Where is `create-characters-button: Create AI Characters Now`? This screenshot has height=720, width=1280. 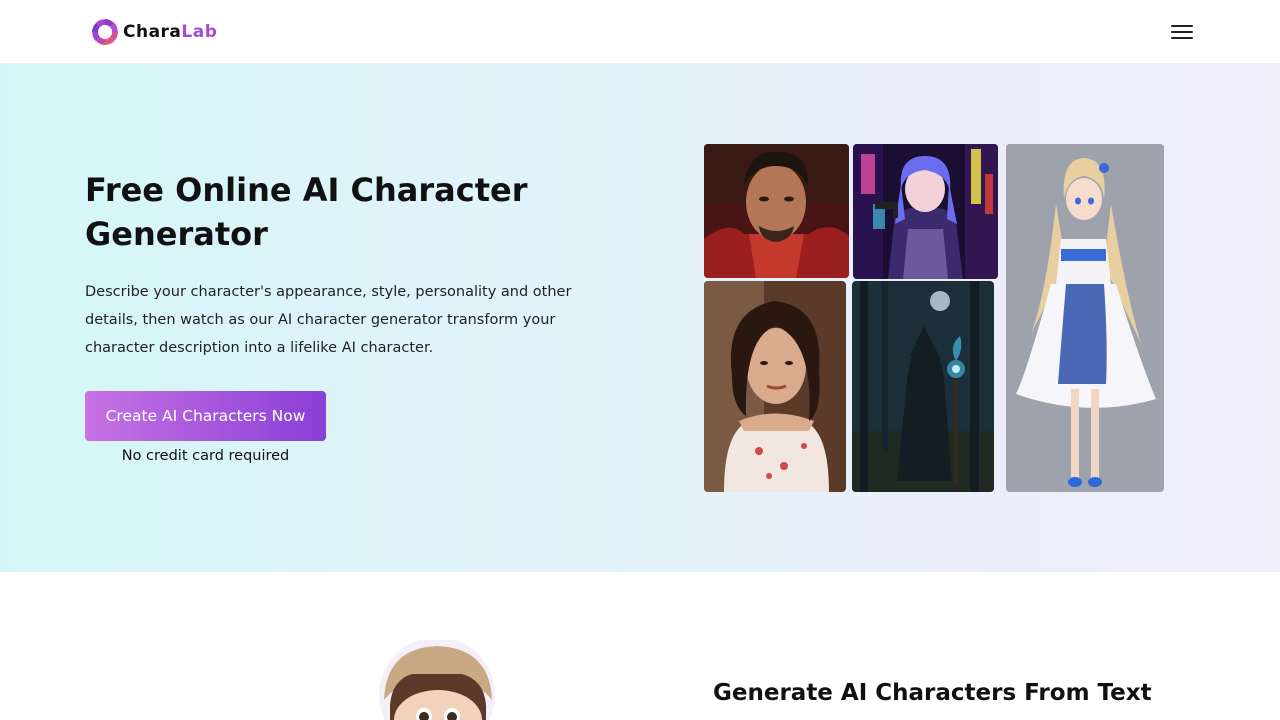 create-characters-button: Create AI Characters Now is located at coordinates (205, 416).